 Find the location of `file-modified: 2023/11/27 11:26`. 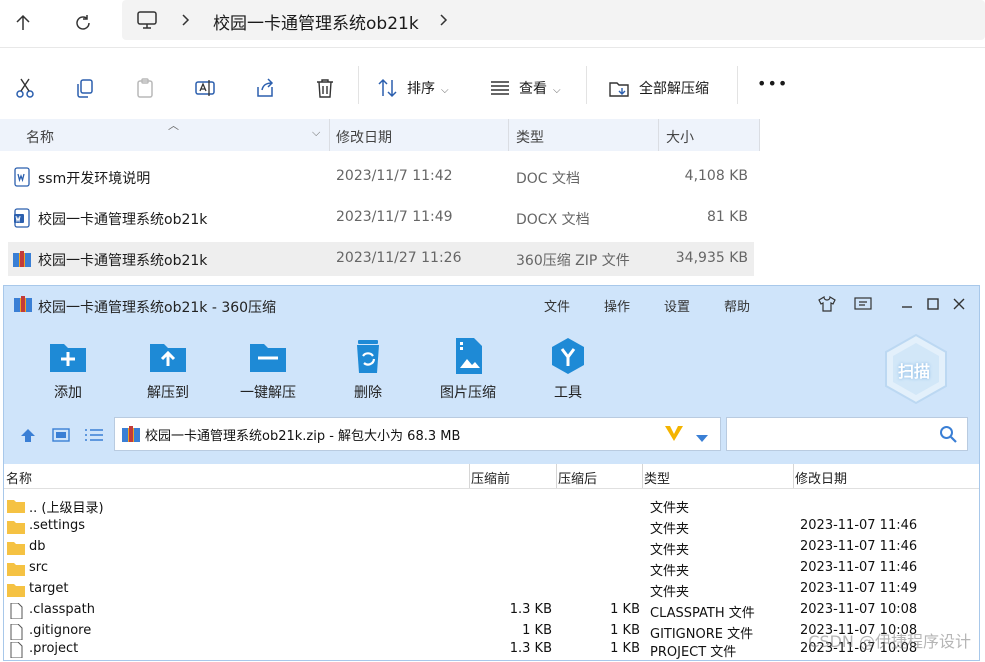

file-modified: 2023/11/27 11:26 is located at coordinates (399, 258).